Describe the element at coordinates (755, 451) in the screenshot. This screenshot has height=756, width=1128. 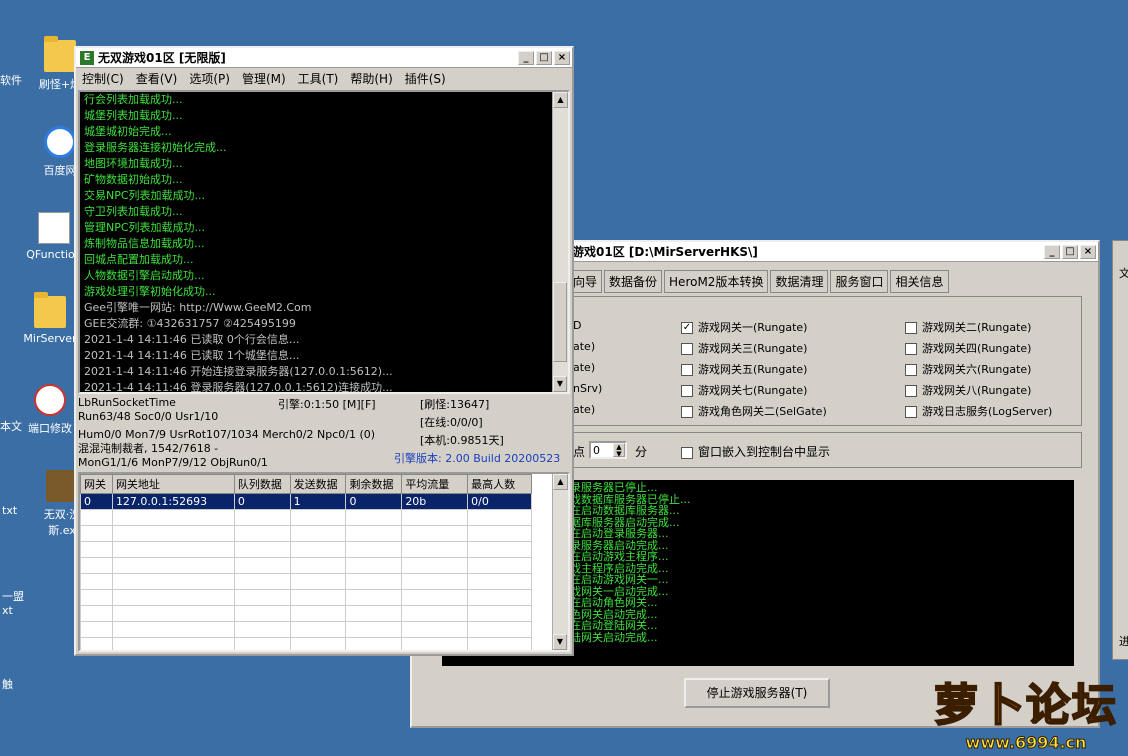
I see `embed-console-checkbox: 窗口嵌入到控制台中显示` at that location.